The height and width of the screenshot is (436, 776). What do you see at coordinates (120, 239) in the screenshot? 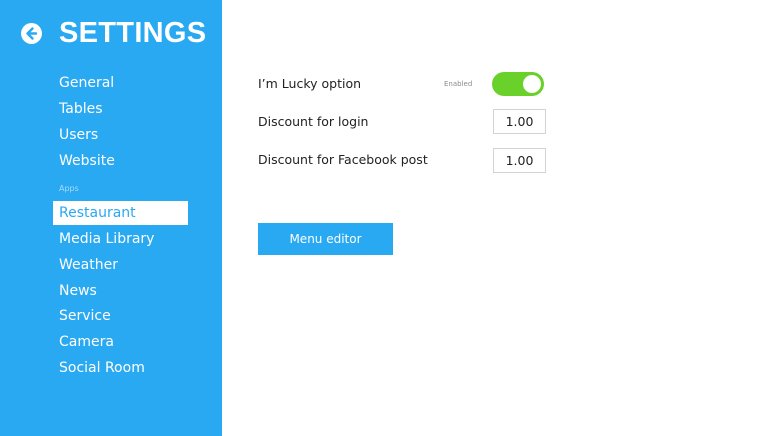
I see `sidebar-item-media-library: Media Library` at bounding box center [120, 239].